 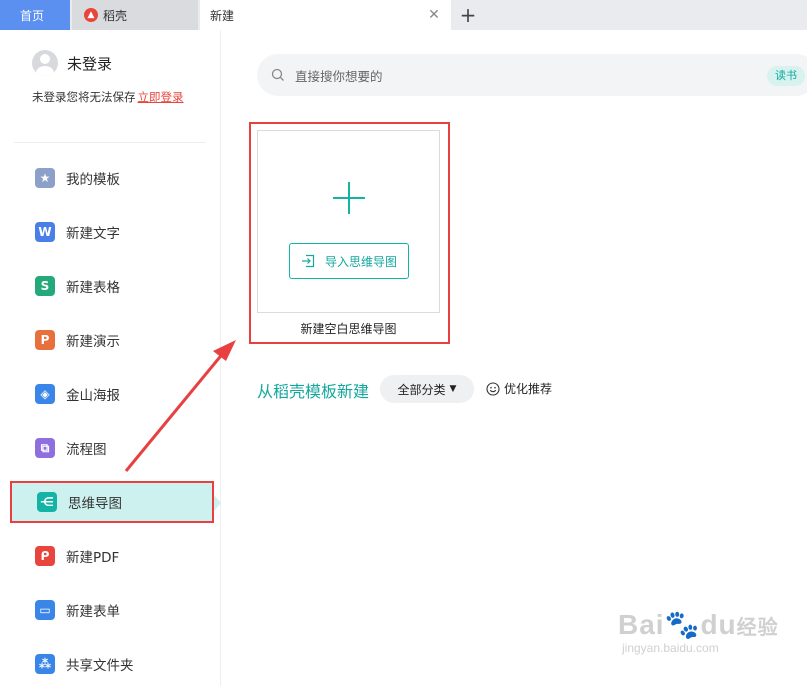 I want to click on sidebar-item-new-spreadsheet: S 新建表格, so click(x=112, y=286).